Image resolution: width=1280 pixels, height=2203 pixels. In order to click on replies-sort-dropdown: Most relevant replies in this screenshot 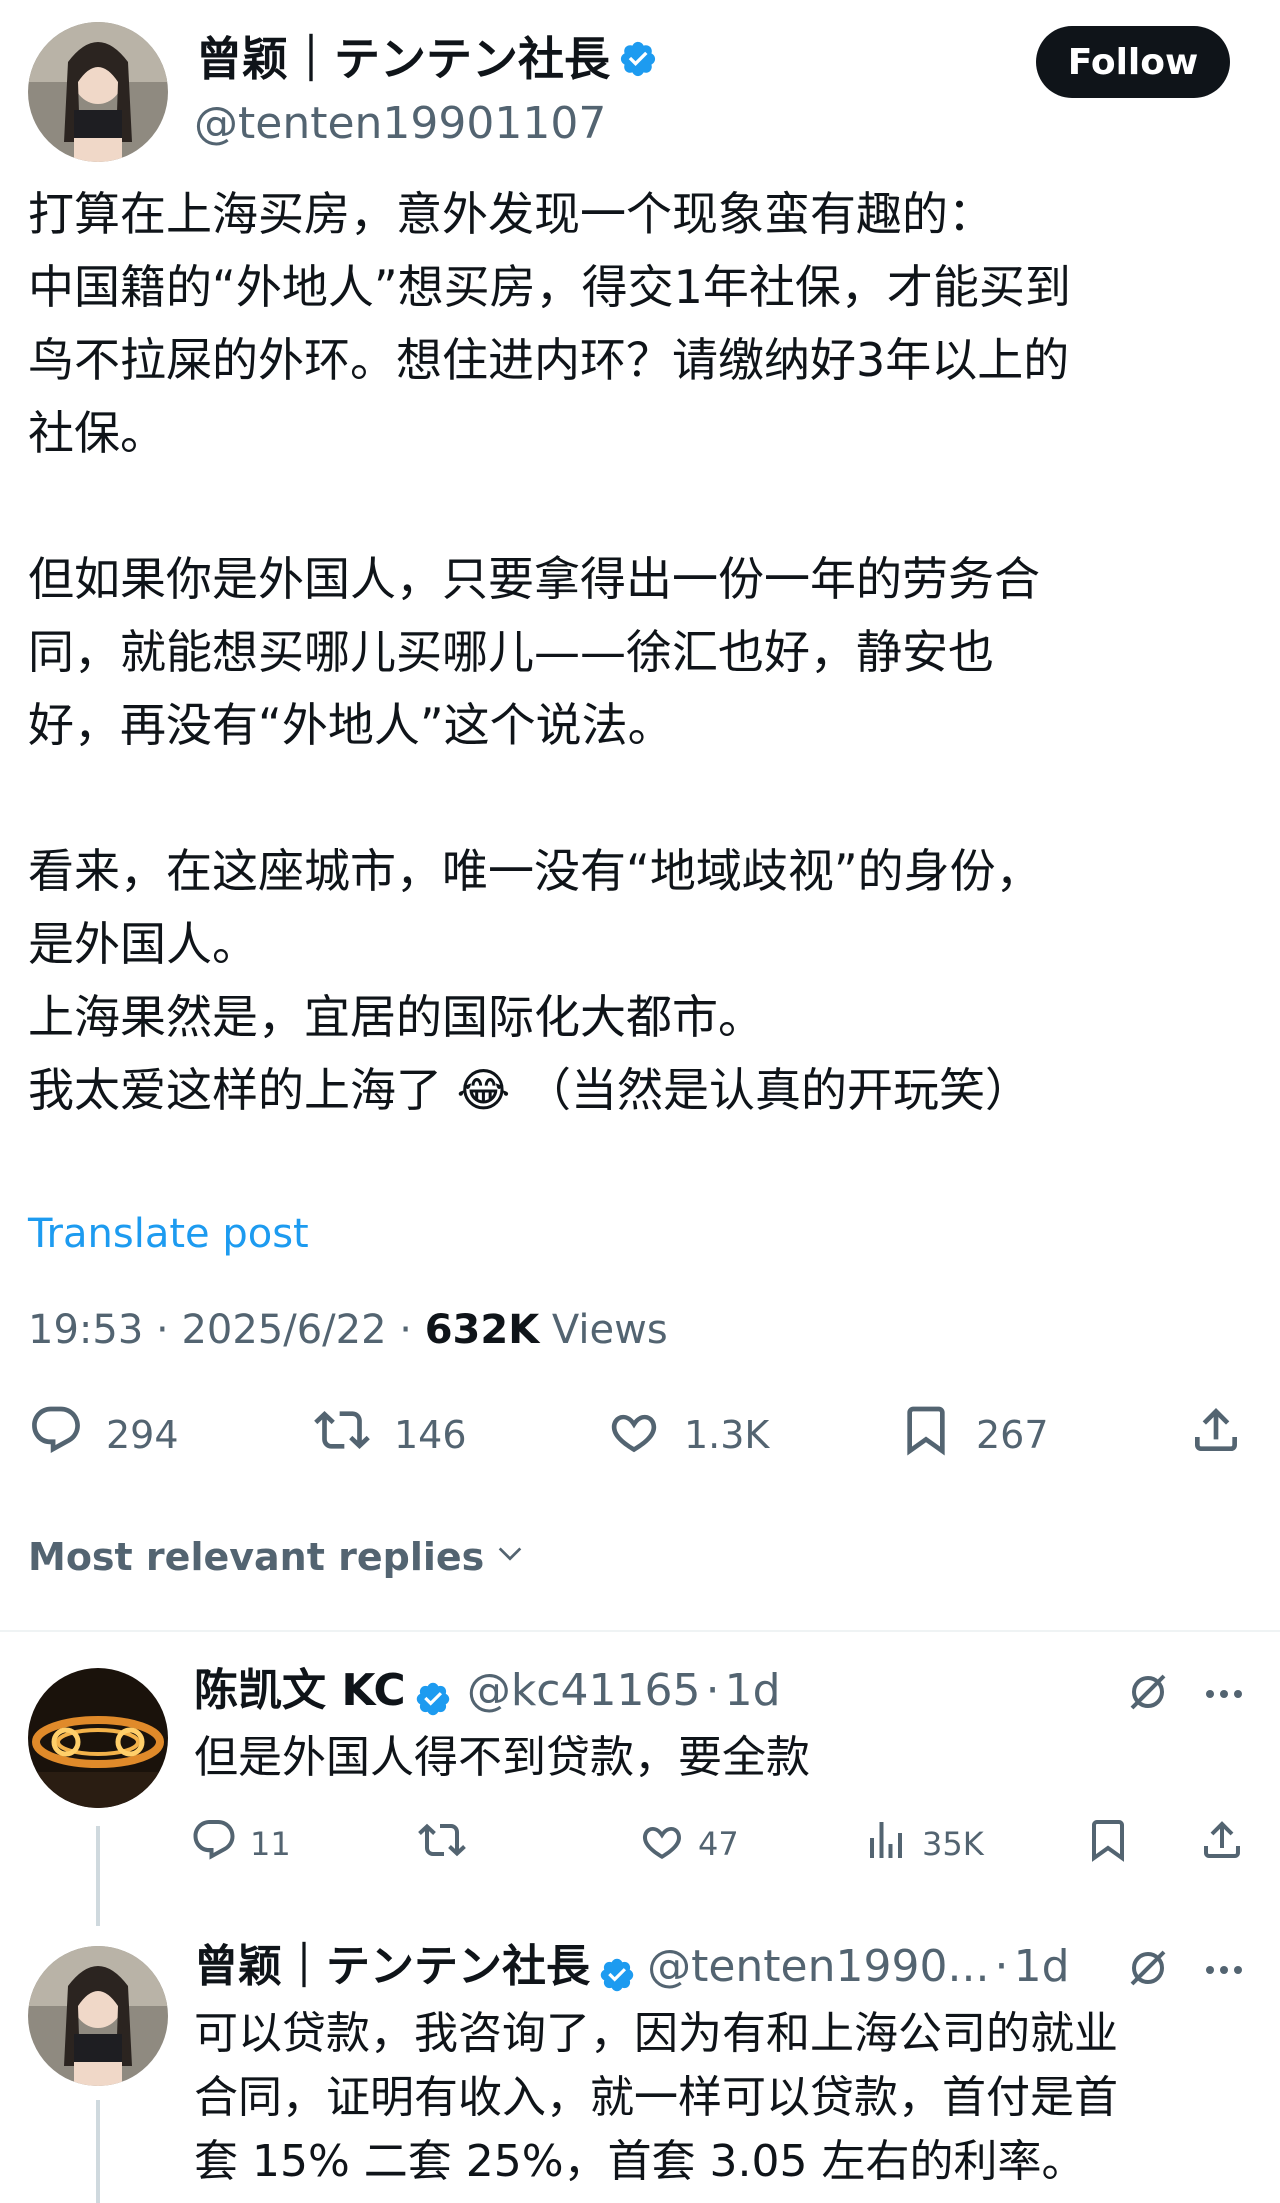, I will do `click(277, 1557)`.